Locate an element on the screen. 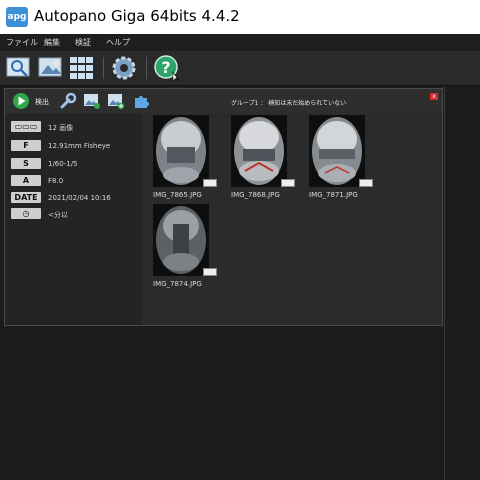 Image resolution: width=480 pixels, height=480 pixels. detect-button is located at coordinates (21, 101).